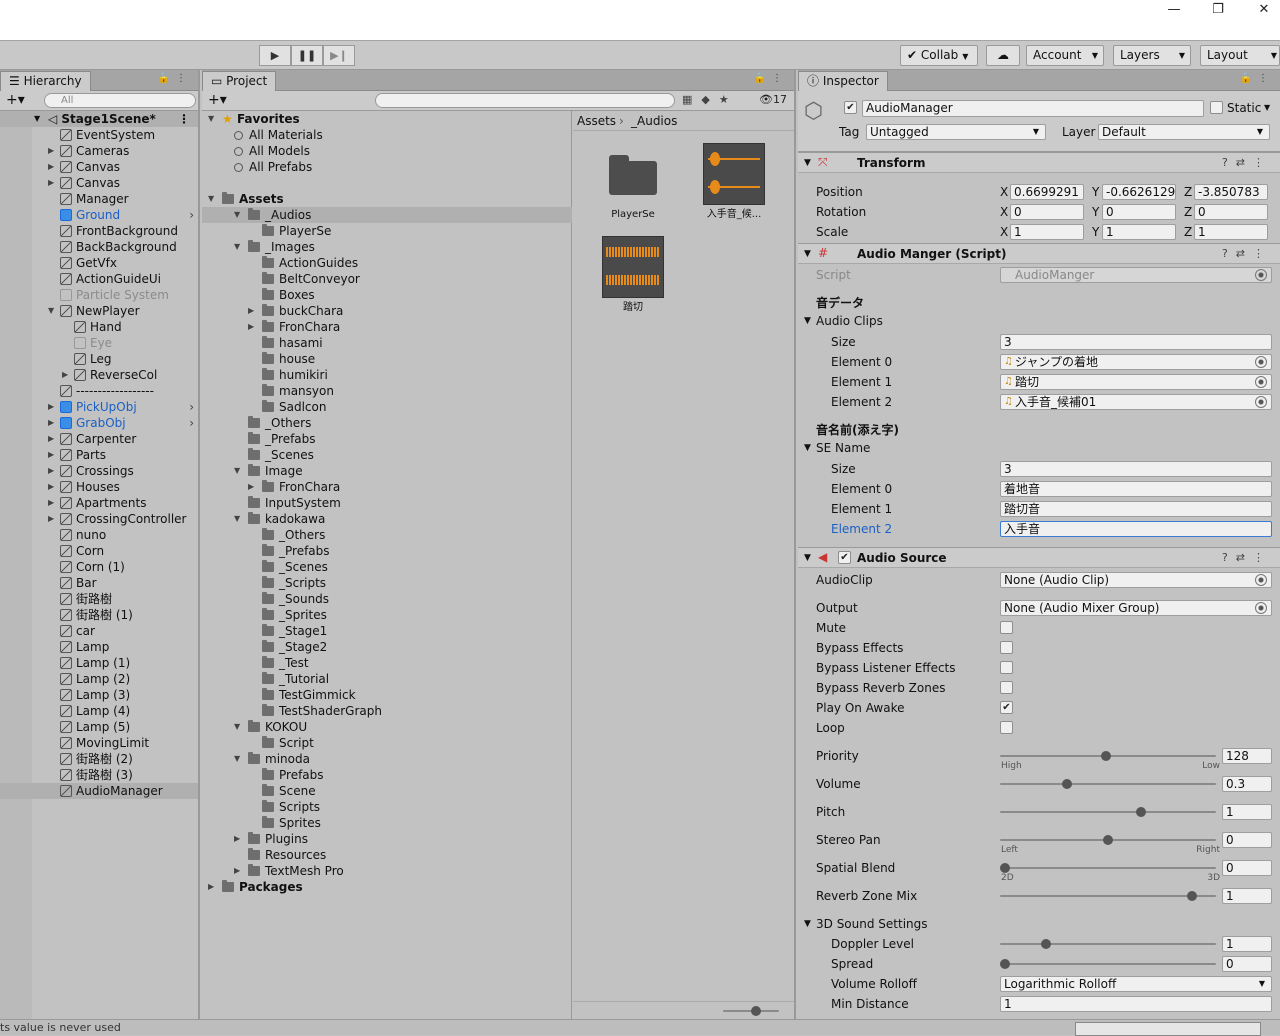 The height and width of the screenshot is (1036, 1280). What do you see at coordinates (387, 423) in the screenshot?
I see `project-folder-item: _Others` at bounding box center [387, 423].